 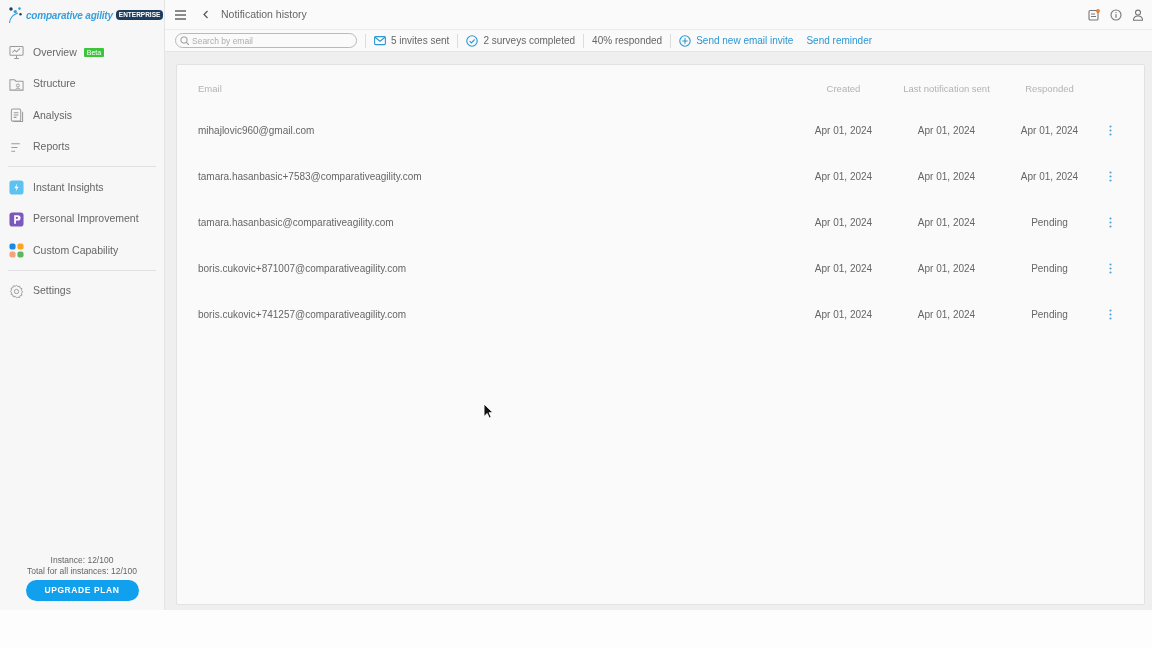 I want to click on stat-text: 2 surveys completed, so click(x=529, y=41).